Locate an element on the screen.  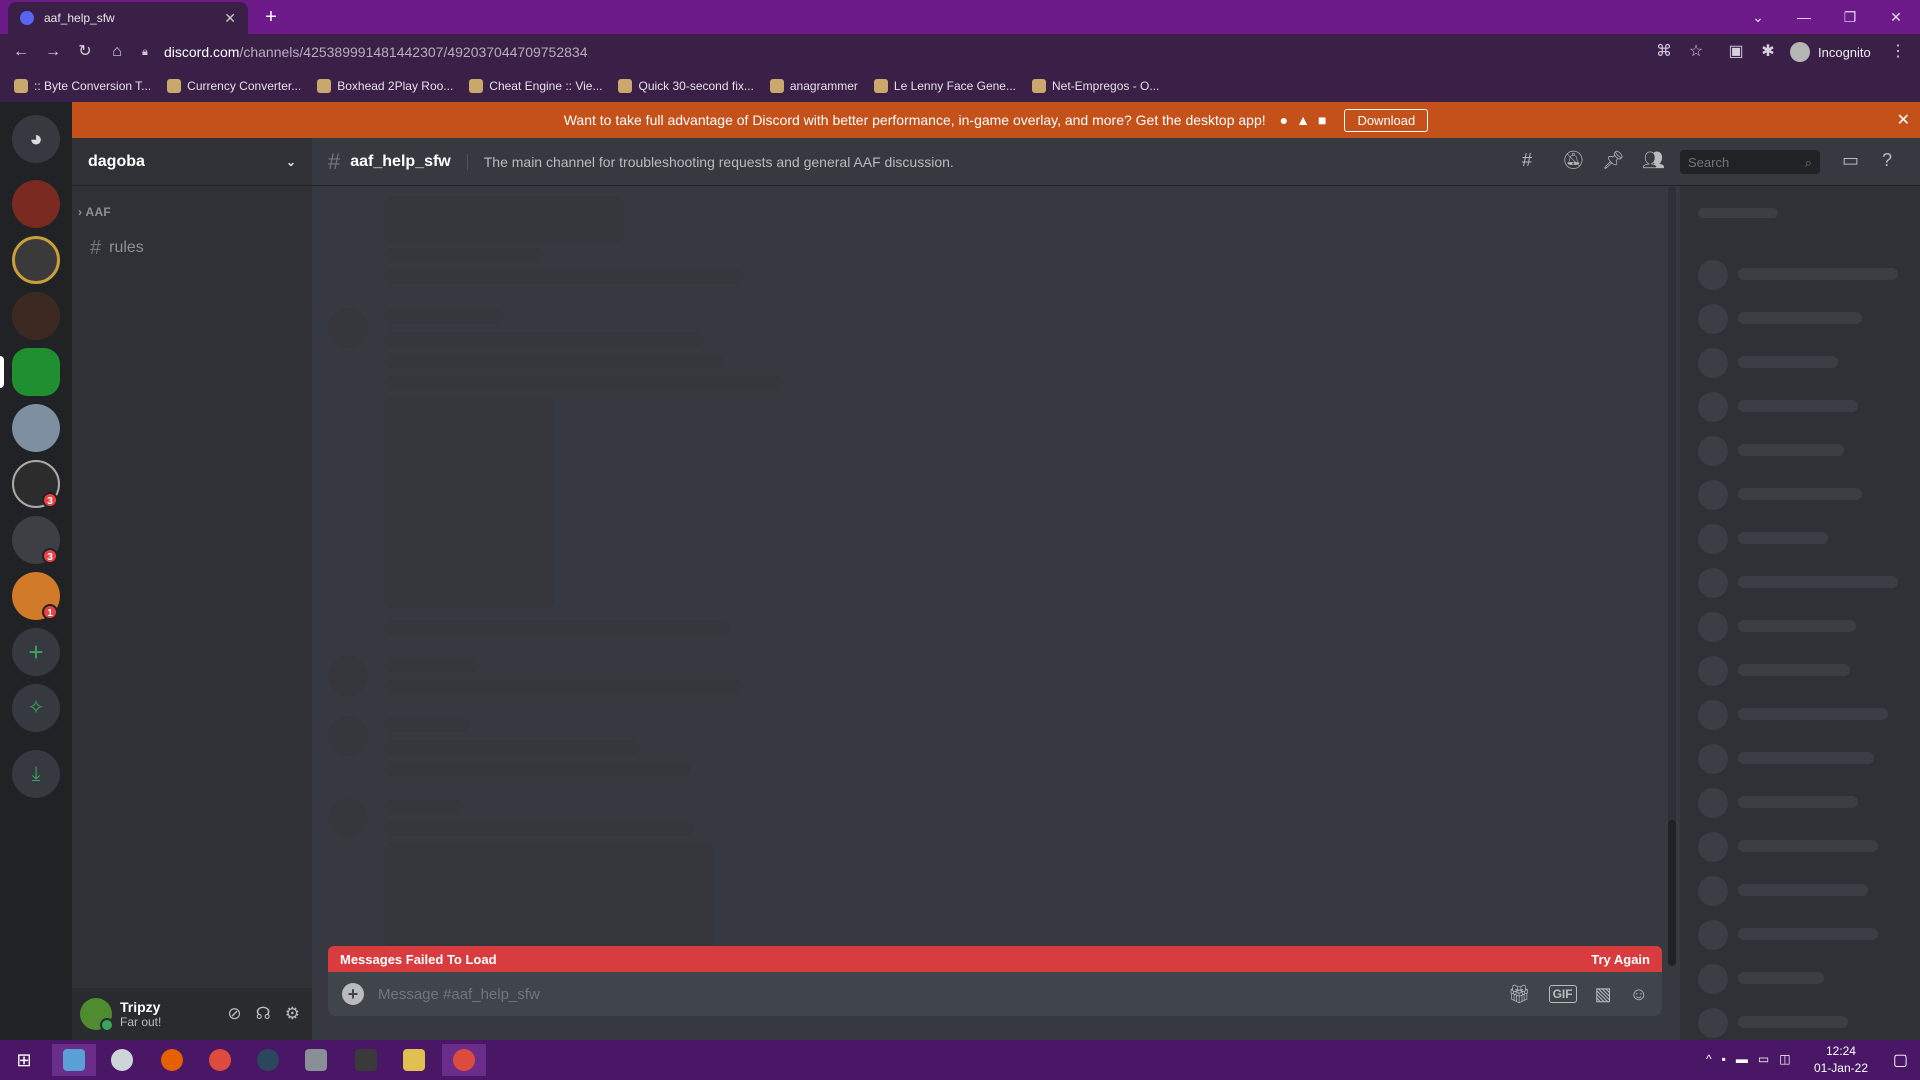
close-tab-icon: ✕ is located at coordinates (230, 18).